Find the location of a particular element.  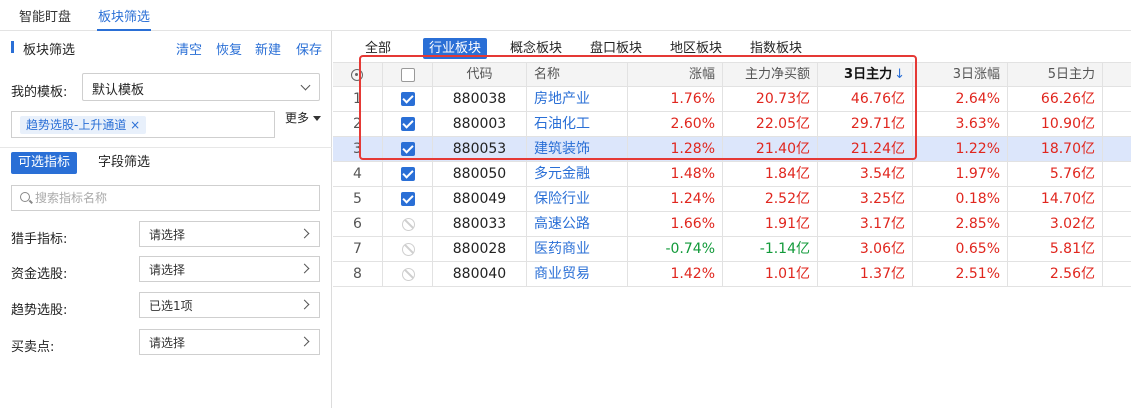

row-code: 880028 is located at coordinates (480, 249).